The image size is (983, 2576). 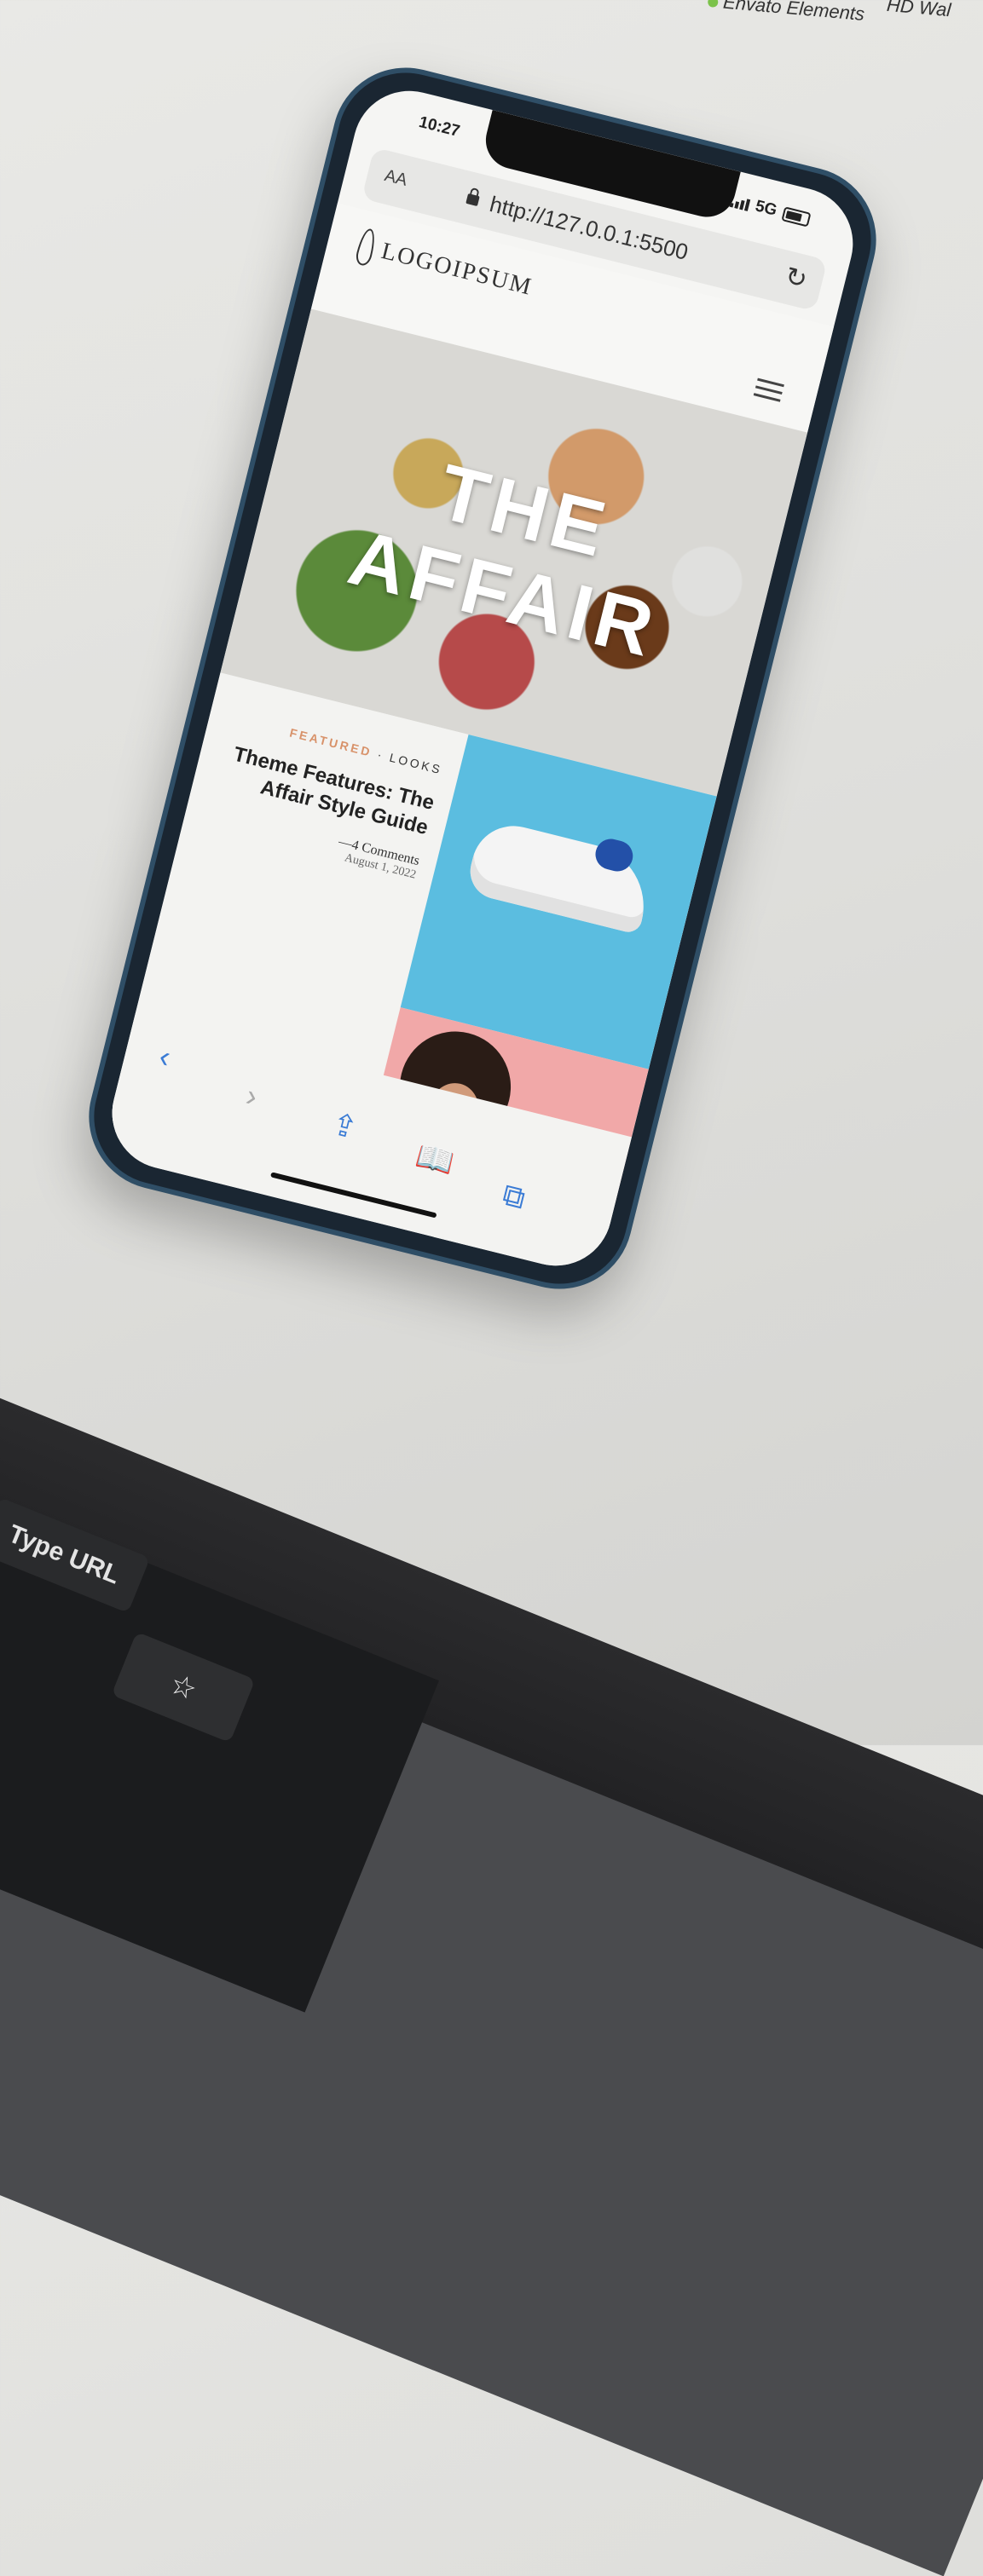 What do you see at coordinates (457, 269) in the screenshot?
I see `logo-text: LOGOIPSUM` at bounding box center [457, 269].